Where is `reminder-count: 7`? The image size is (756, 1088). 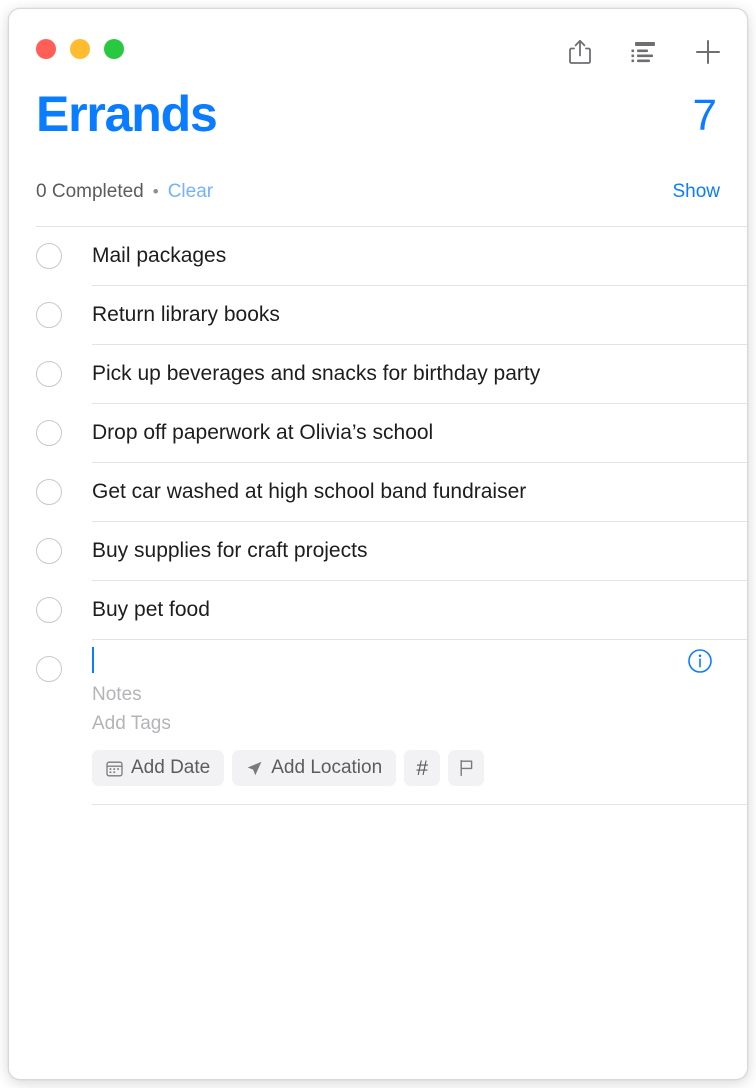
reminder-count: 7 is located at coordinates (704, 115).